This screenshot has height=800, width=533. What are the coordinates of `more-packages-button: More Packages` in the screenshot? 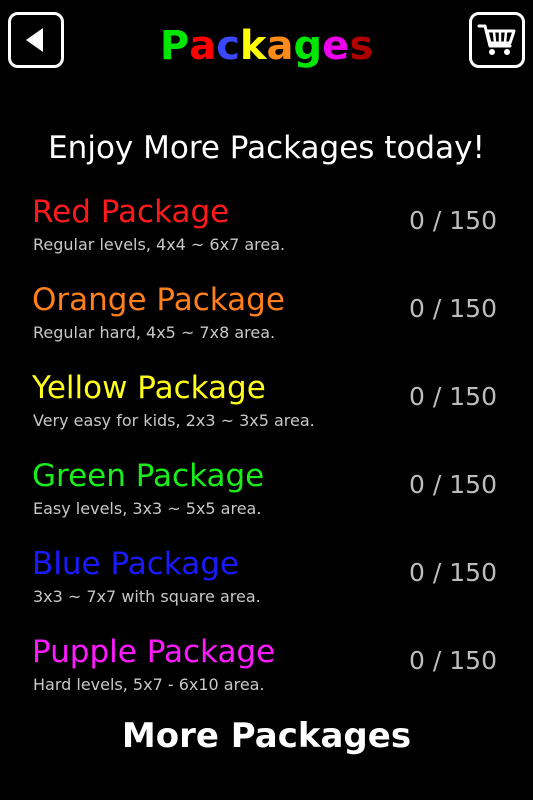 It's located at (266, 736).